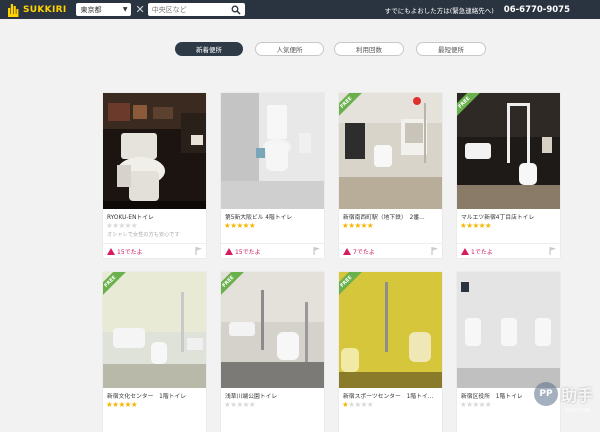  What do you see at coordinates (537, 10) in the screenshot?
I see `phone-number: 06-6770-9075` at bounding box center [537, 10].